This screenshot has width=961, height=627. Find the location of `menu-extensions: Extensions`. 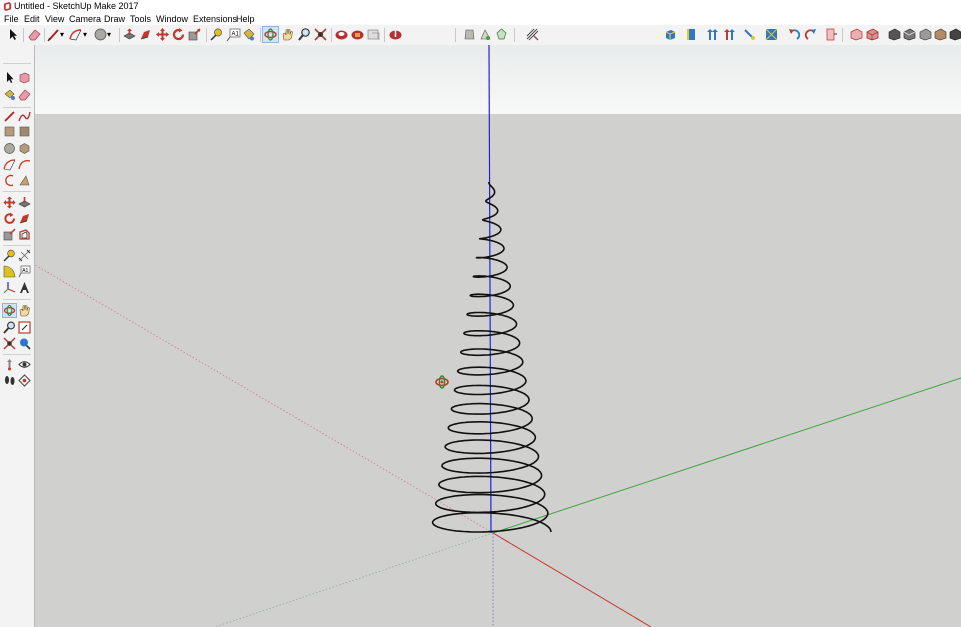

menu-extensions: Extensions is located at coordinates (215, 19).